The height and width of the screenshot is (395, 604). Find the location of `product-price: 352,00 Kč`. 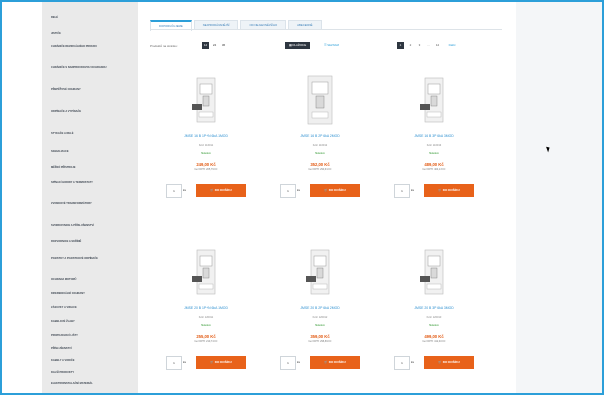

product-price: 352,00 Kč is located at coordinates (320, 164).